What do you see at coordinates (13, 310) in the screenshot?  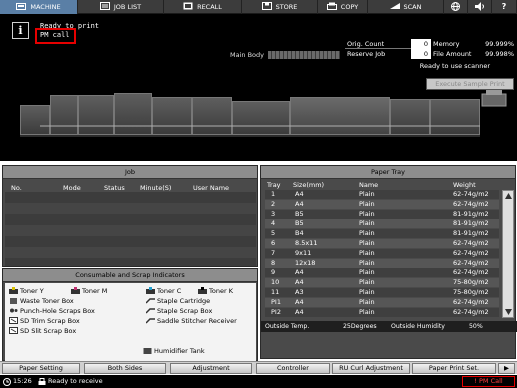 I see `punch-hole-icon` at bounding box center [13, 310].